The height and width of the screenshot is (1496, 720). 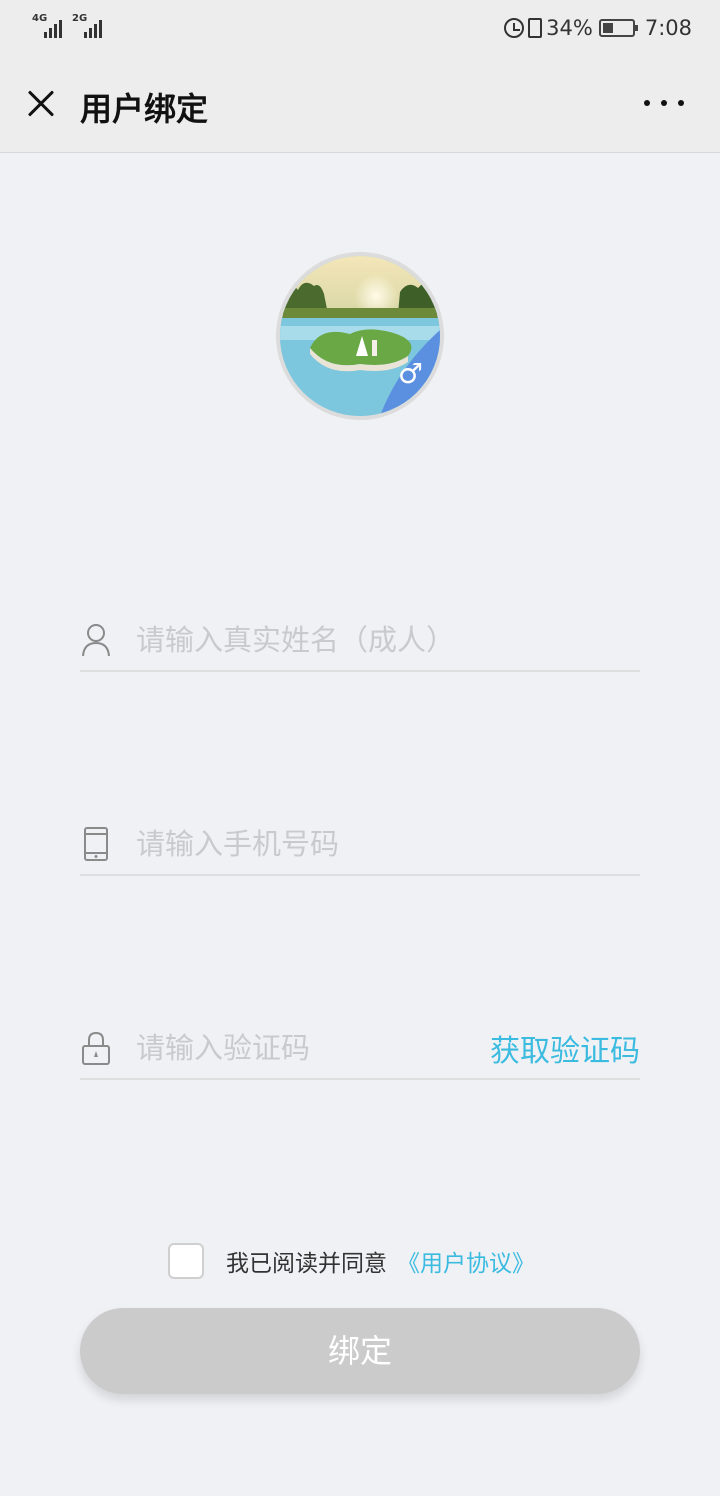 What do you see at coordinates (565, 1048) in the screenshot?
I see `get-code-button: 获取验证码` at bounding box center [565, 1048].